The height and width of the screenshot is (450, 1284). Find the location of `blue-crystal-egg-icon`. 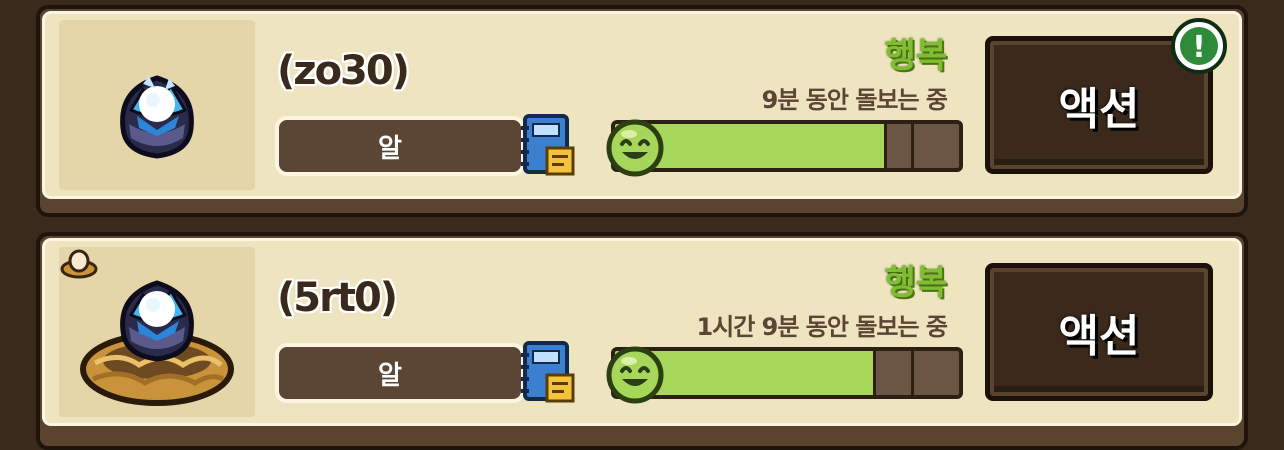

blue-crystal-egg-icon is located at coordinates (157, 117).